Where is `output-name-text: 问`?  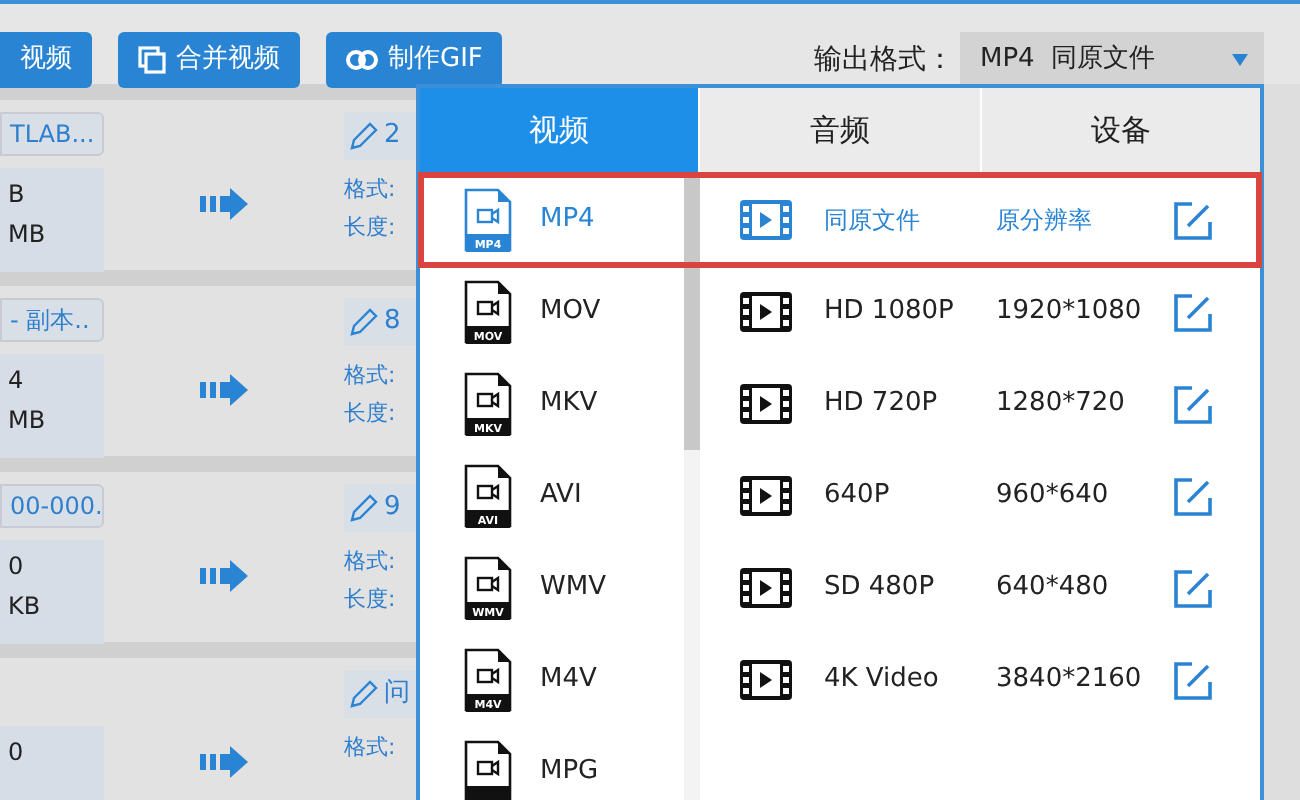
output-name-text: 问 is located at coordinates (397, 694).